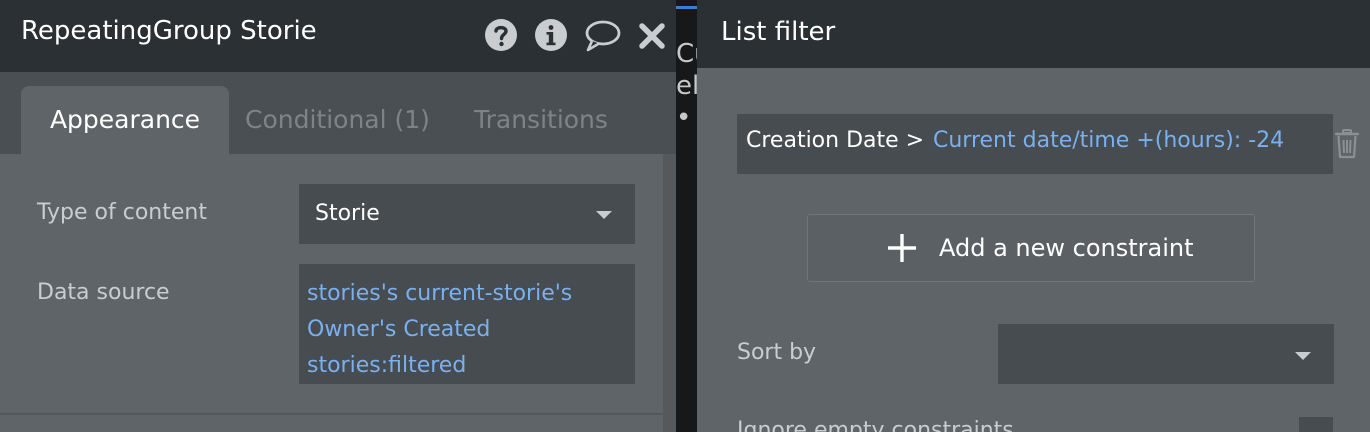 This screenshot has height=432, width=1370. I want to click on canvas-text-fragment: Cu el •, so click(686, 86).